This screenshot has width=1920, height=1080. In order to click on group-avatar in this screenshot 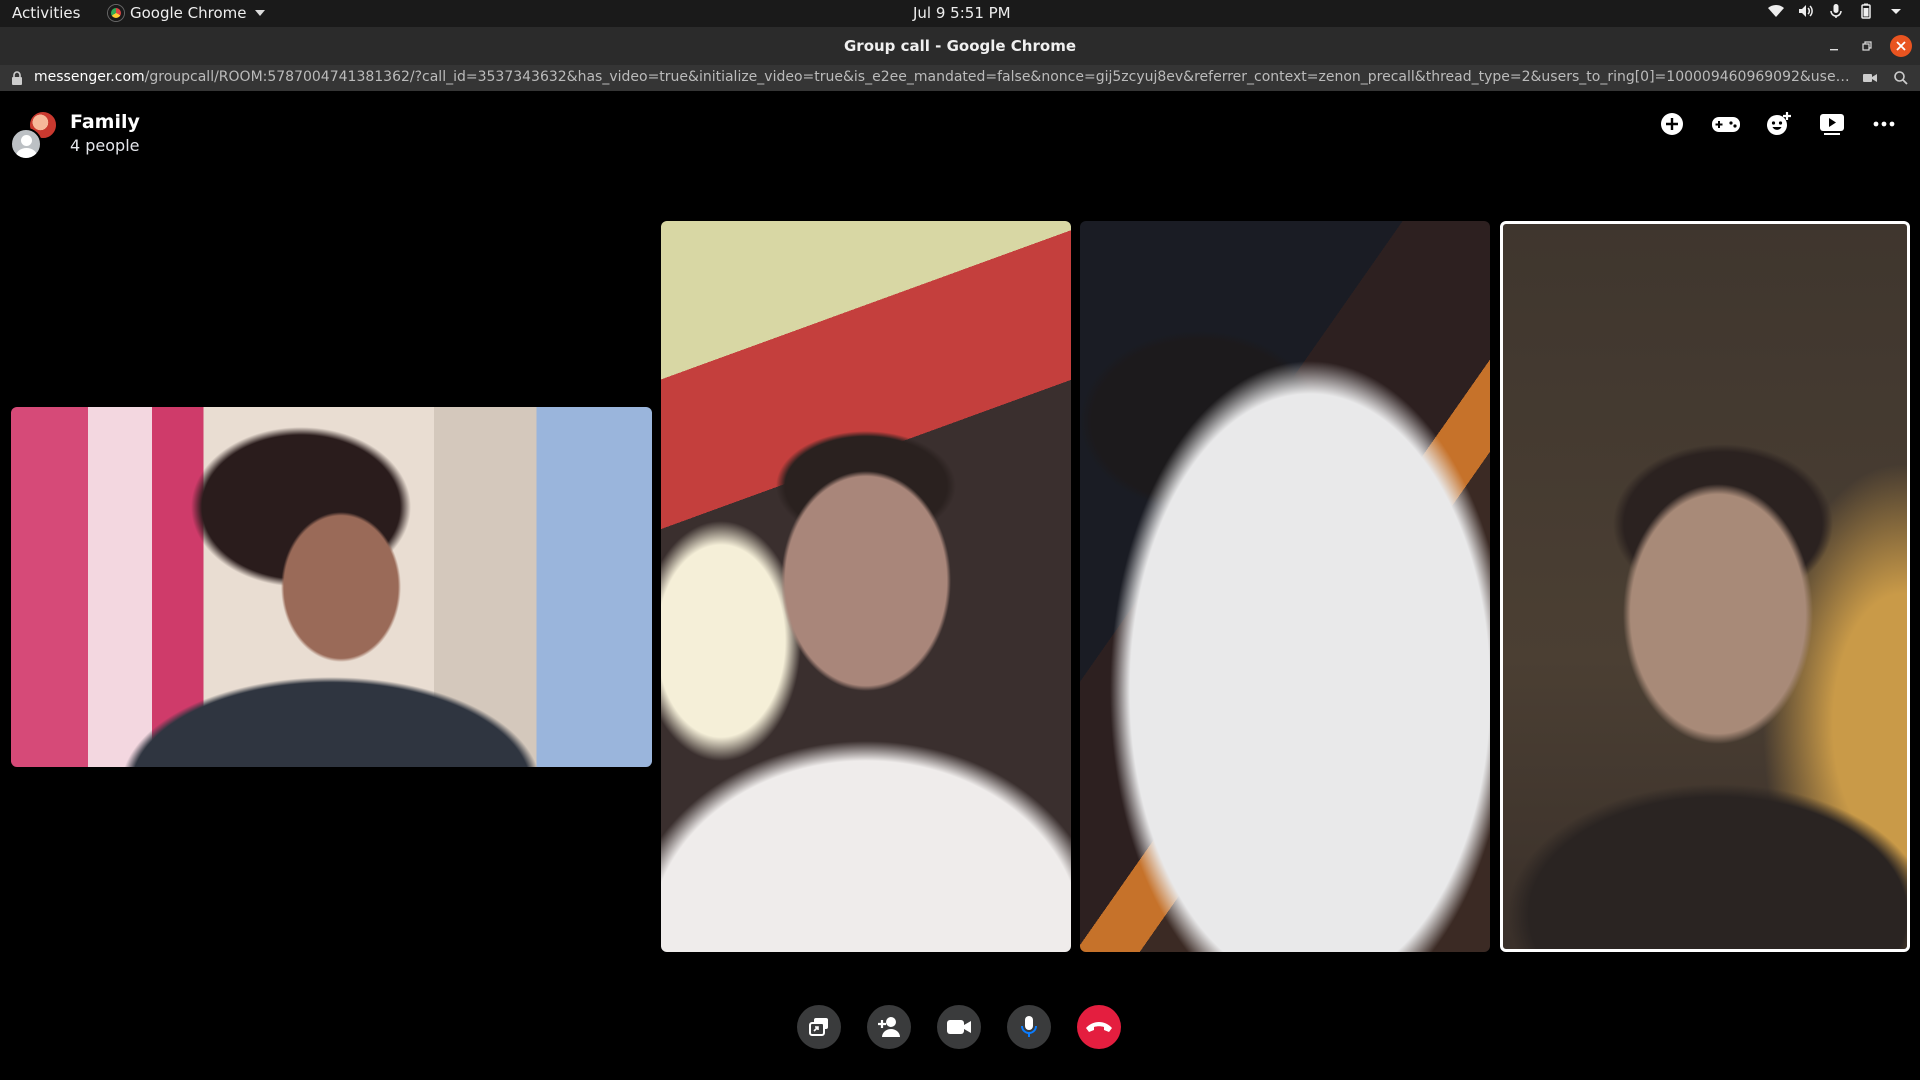, I will do `click(35, 135)`.